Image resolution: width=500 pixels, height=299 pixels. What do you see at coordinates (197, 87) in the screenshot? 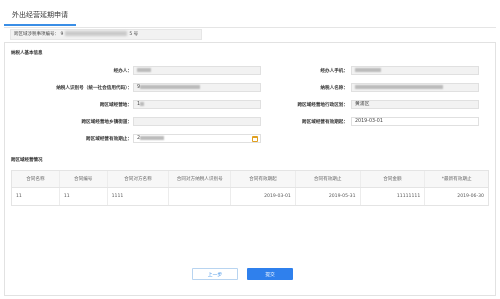
I see `taxpayer-id-input: 9` at bounding box center [197, 87].